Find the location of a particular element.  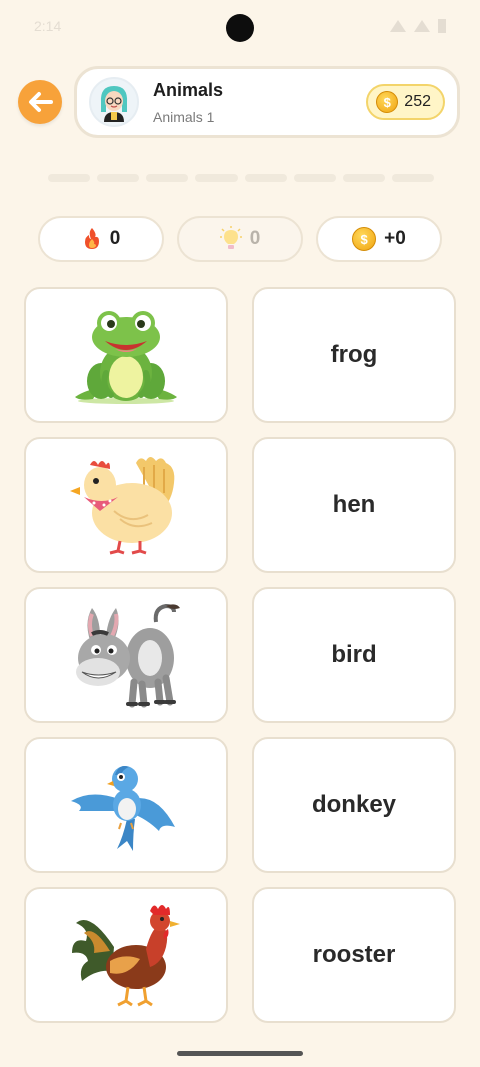

status-time: 2:14 is located at coordinates (48, 26).